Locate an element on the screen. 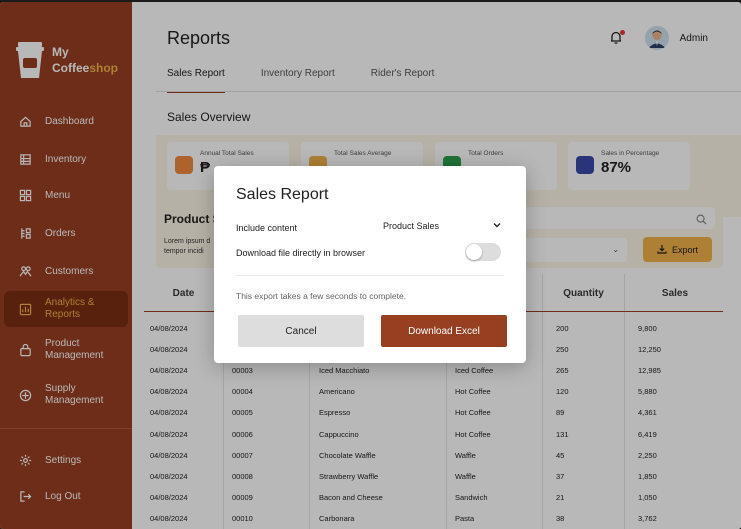 This screenshot has width=741, height=529. download-direct-toggle is located at coordinates (483, 252).